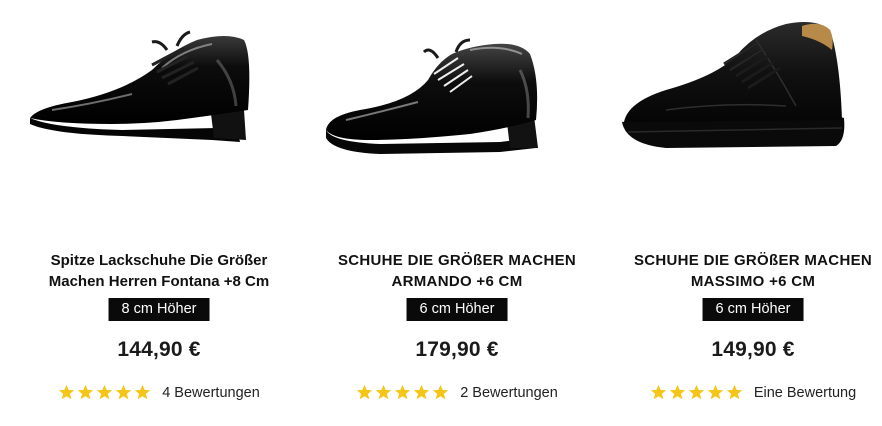 This screenshot has width=882, height=426. What do you see at coordinates (744, 392) in the screenshot?
I see `product-rating: Eine Bewertung` at bounding box center [744, 392].